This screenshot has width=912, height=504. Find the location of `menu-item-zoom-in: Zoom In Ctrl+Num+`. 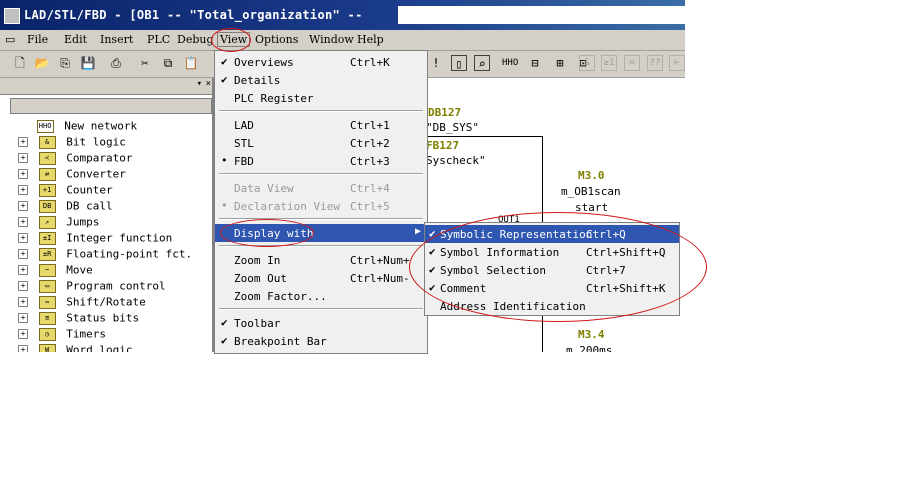

menu-item-zoom-in: Zoom In Ctrl+Num+ is located at coordinates (321, 260).